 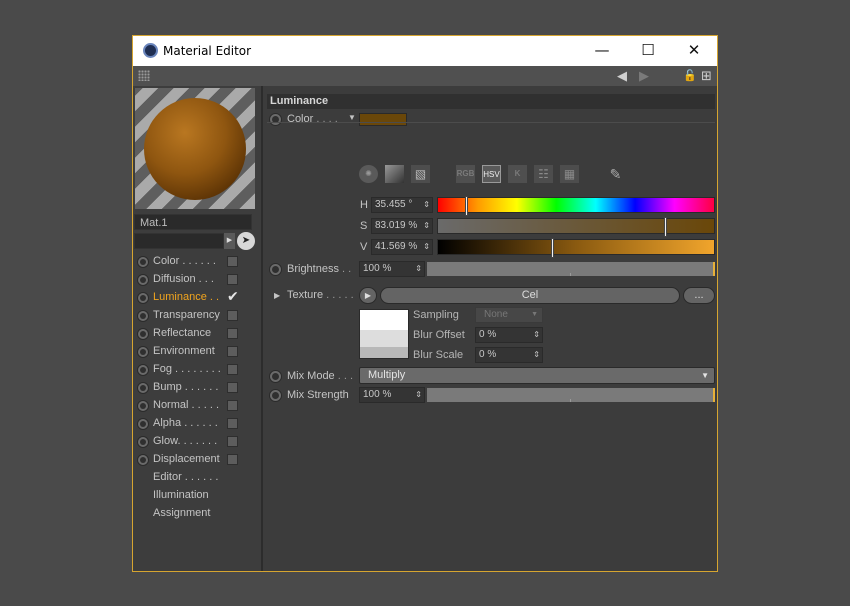 What do you see at coordinates (352, 117) in the screenshot?
I see `color-expand-arrow-icon: ▼` at bounding box center [352, 117].